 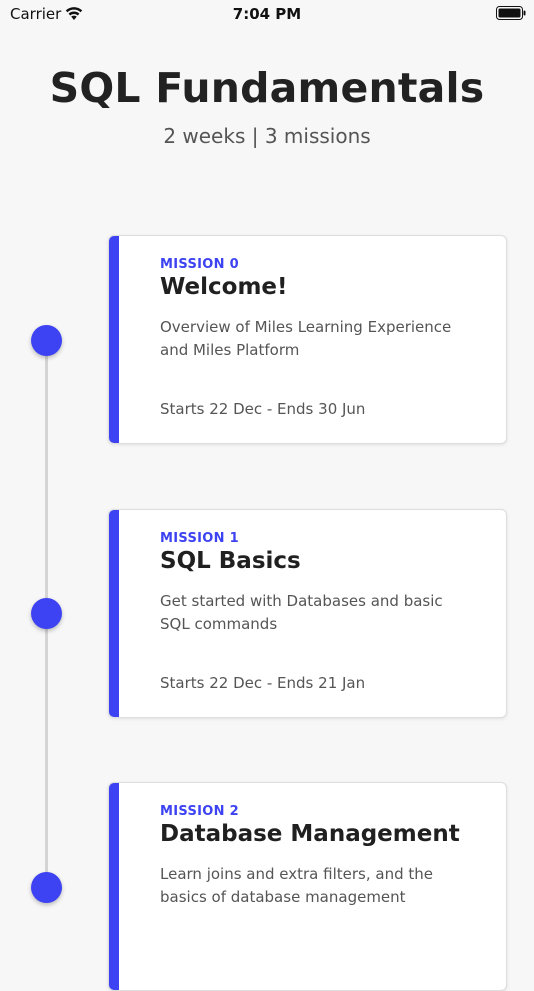 What do you see at coordinates (263, 683) in the screenshot?
I see `mission-dates: Starts 22 Dec - Ends 21 Jan` at bounding box center [263, 683].